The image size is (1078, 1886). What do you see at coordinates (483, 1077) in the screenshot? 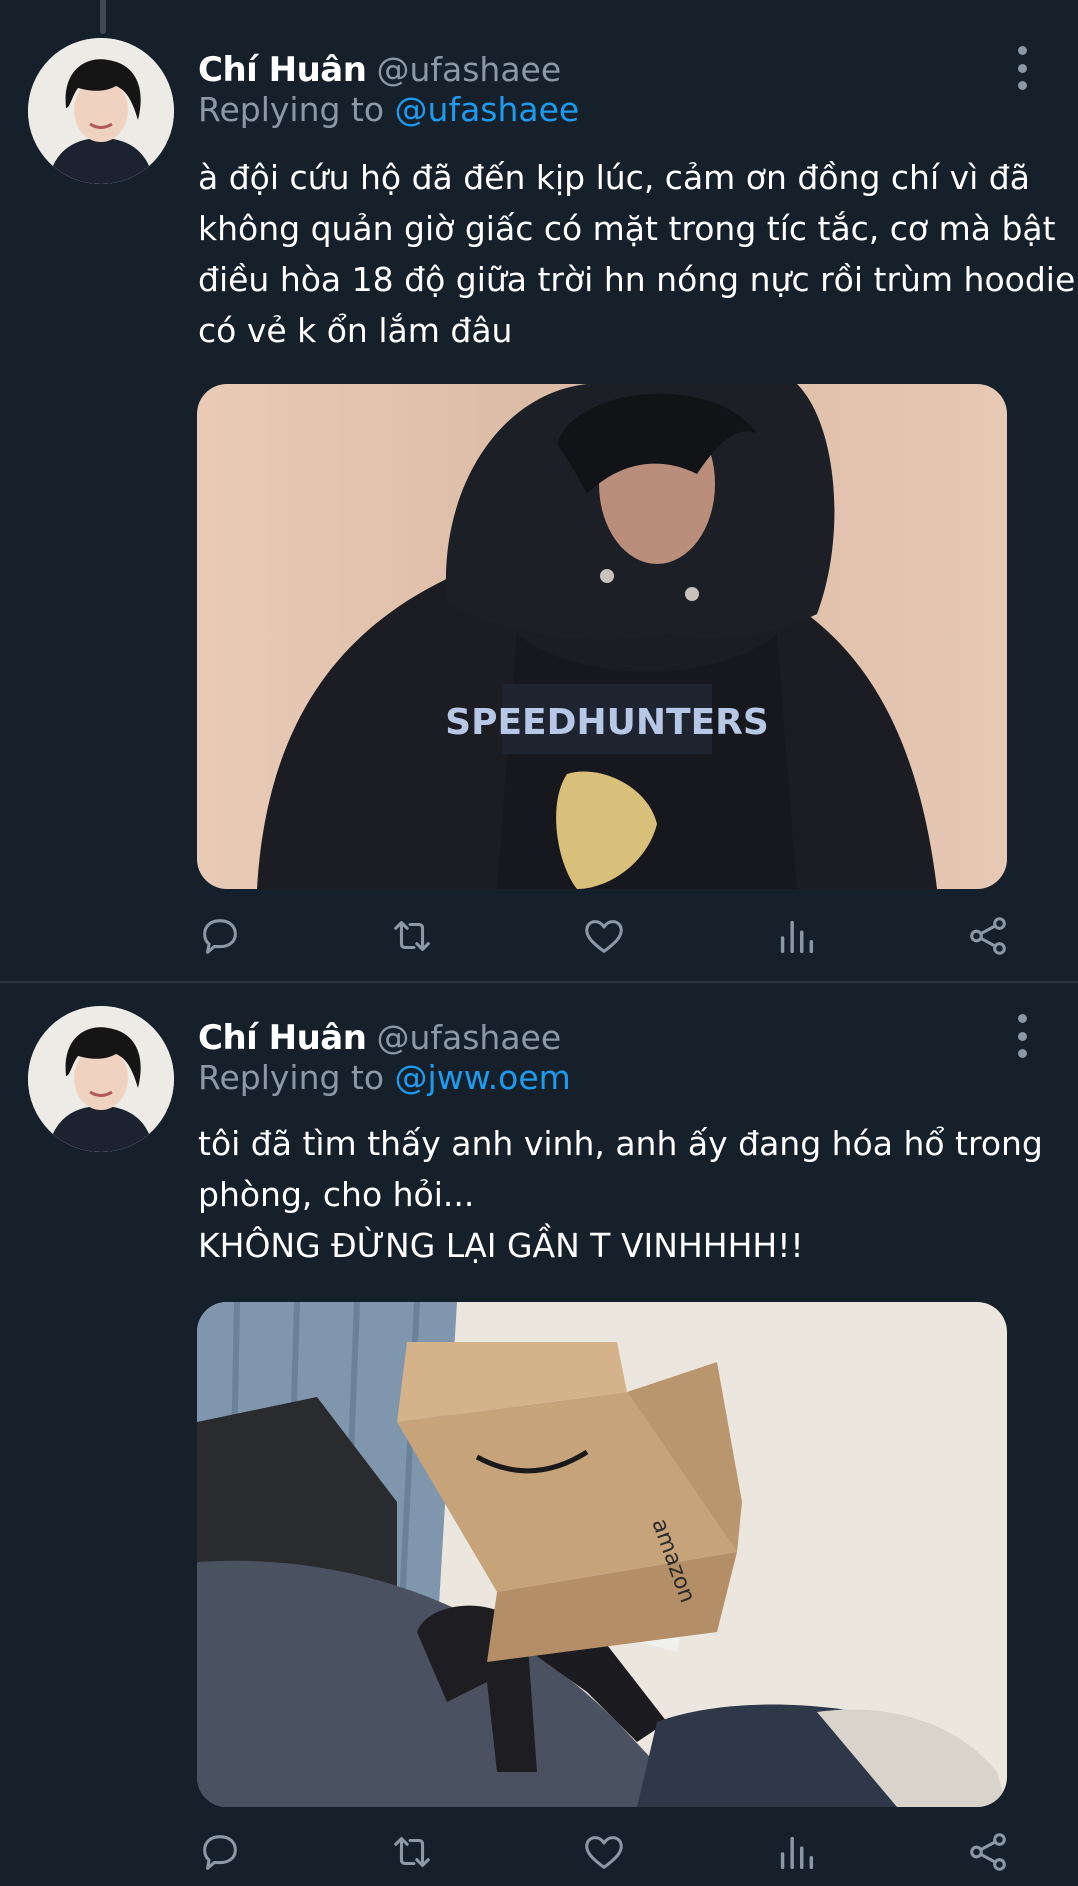
I see `replying-to-mention: @jww.oem` at bounding box center [483, 1077].